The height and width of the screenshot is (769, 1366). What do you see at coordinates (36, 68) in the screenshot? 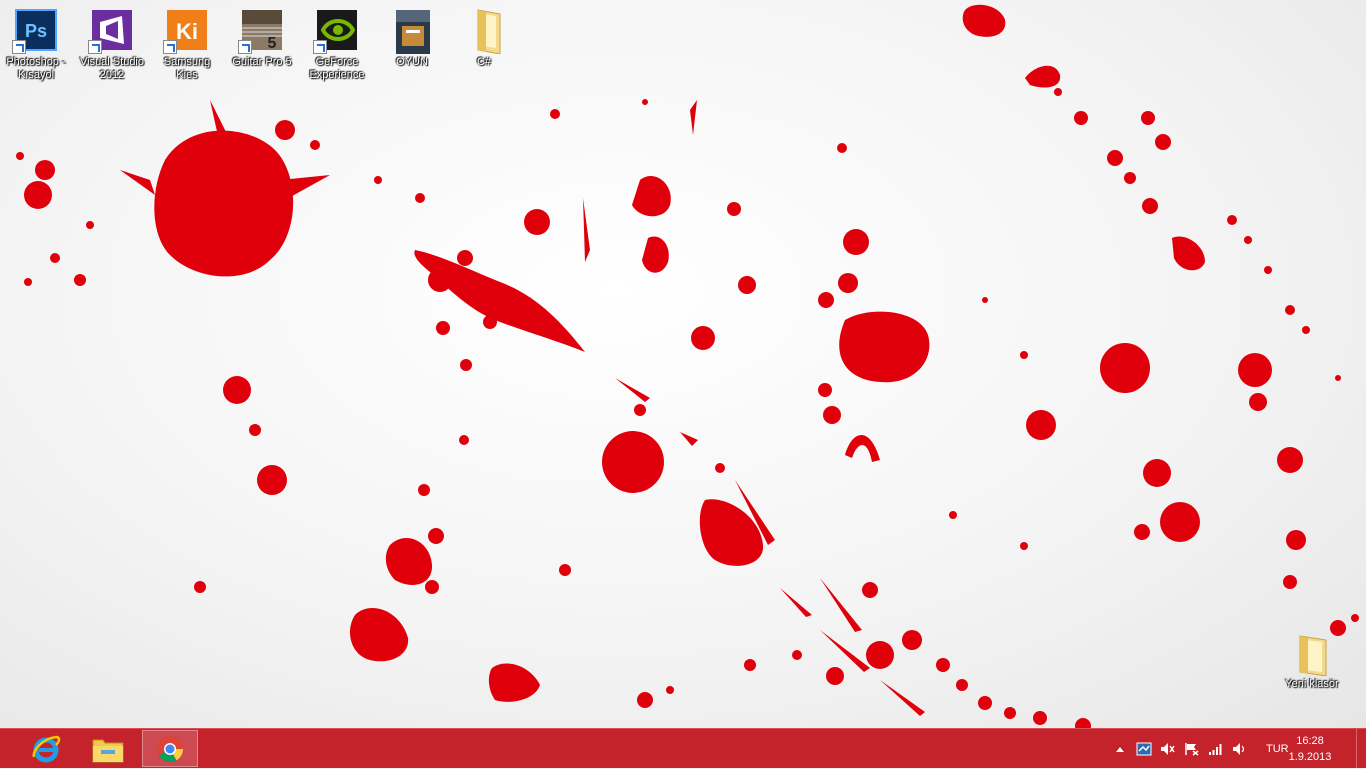
I see `desktop-icon-label: Photoshop - Kısayol` at bounding box center [36, 68].